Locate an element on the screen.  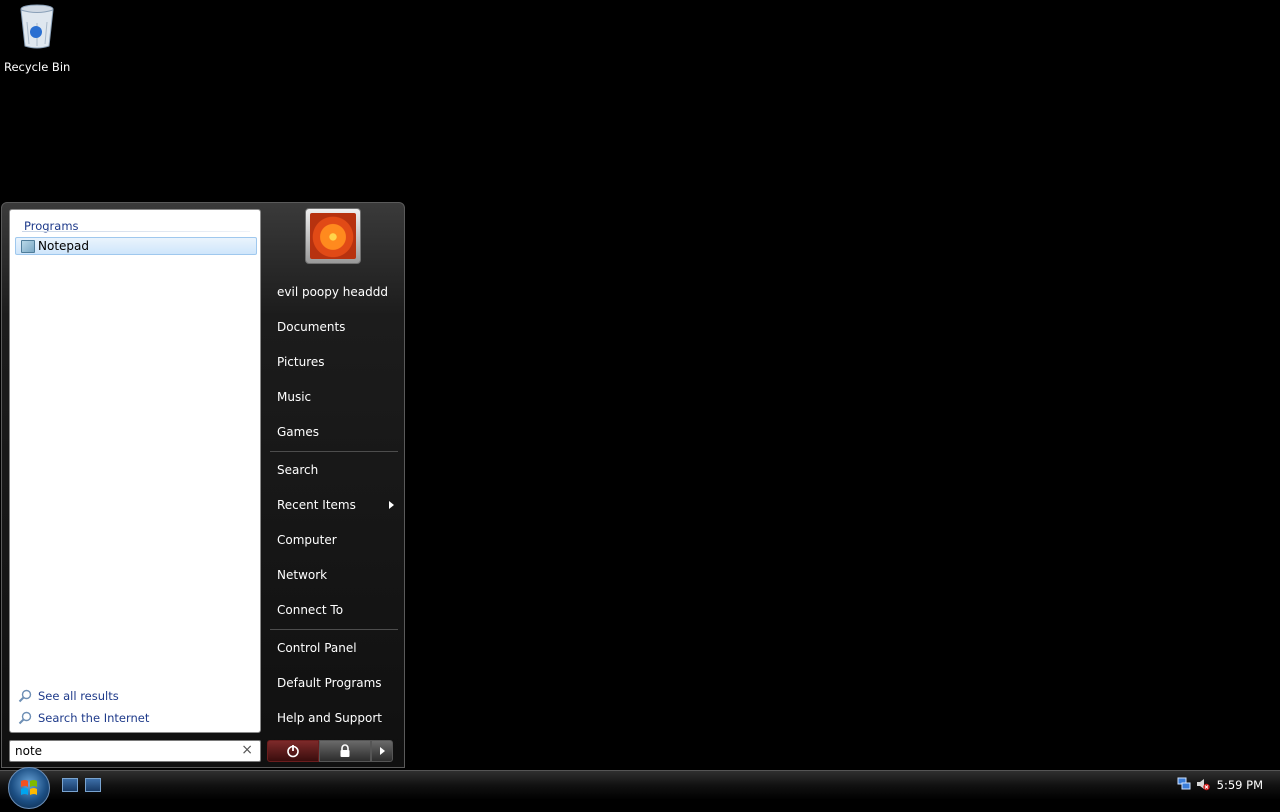
recent-items-link: Recent Items is located at coordinates (332, 505).